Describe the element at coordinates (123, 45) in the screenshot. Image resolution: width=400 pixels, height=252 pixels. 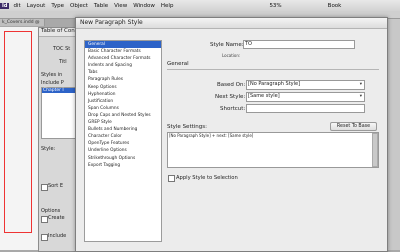
I see `category-general: General` at that location.